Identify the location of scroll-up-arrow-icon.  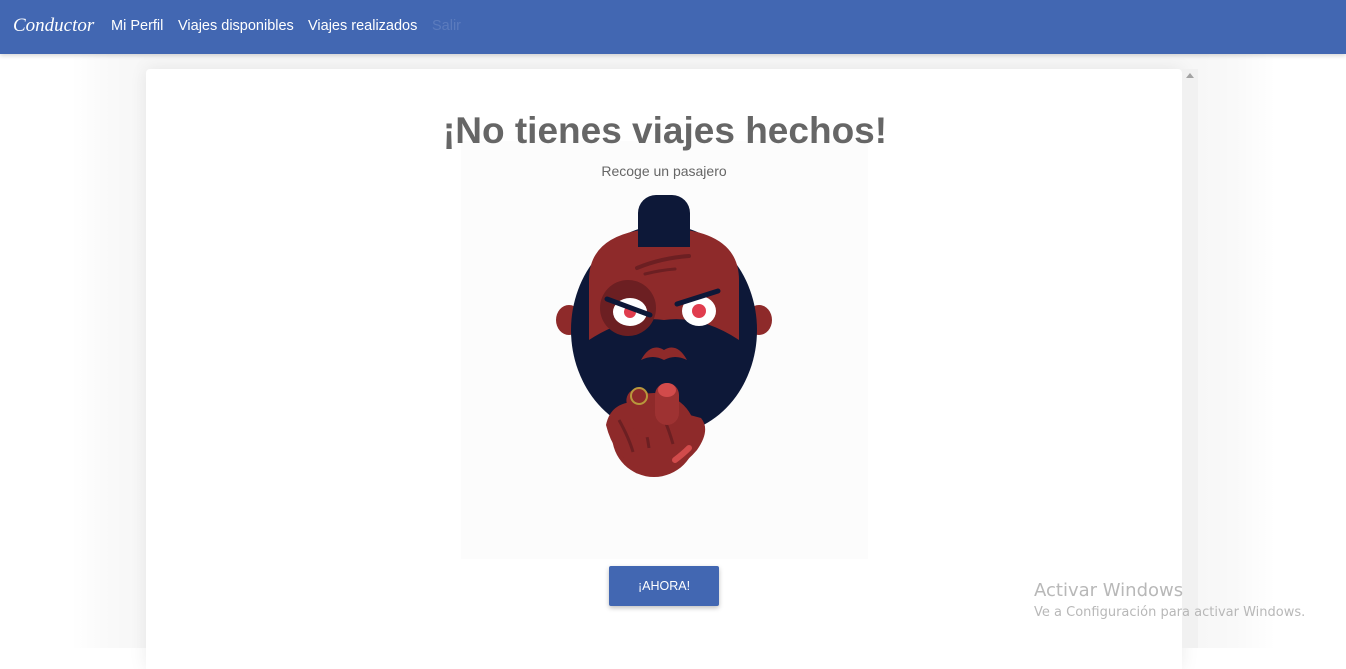
(1190, 75).